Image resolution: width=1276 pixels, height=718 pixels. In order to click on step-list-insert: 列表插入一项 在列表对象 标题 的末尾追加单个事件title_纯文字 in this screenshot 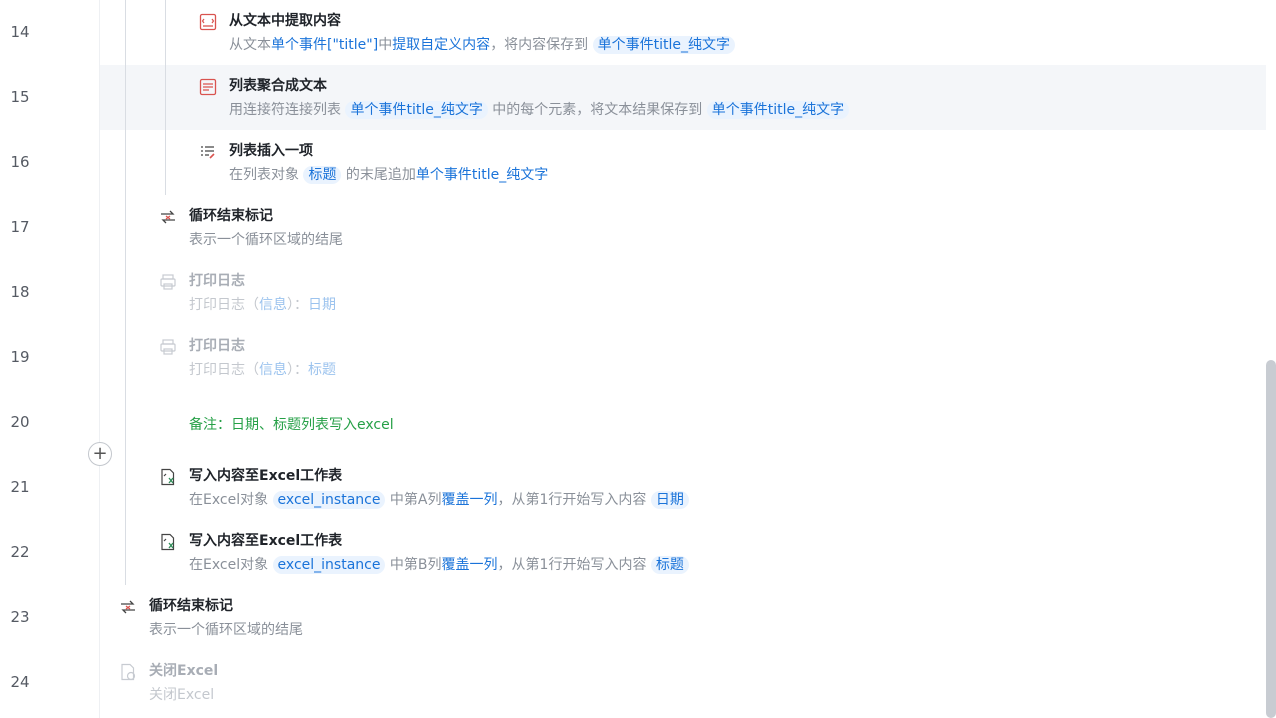, I will do `click(649, 166)`.